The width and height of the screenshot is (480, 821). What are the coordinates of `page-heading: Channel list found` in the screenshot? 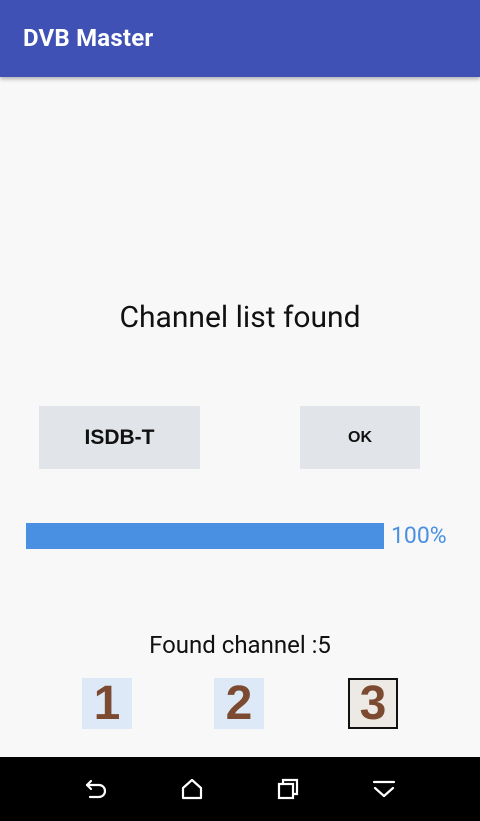 It's located at (240, 317).